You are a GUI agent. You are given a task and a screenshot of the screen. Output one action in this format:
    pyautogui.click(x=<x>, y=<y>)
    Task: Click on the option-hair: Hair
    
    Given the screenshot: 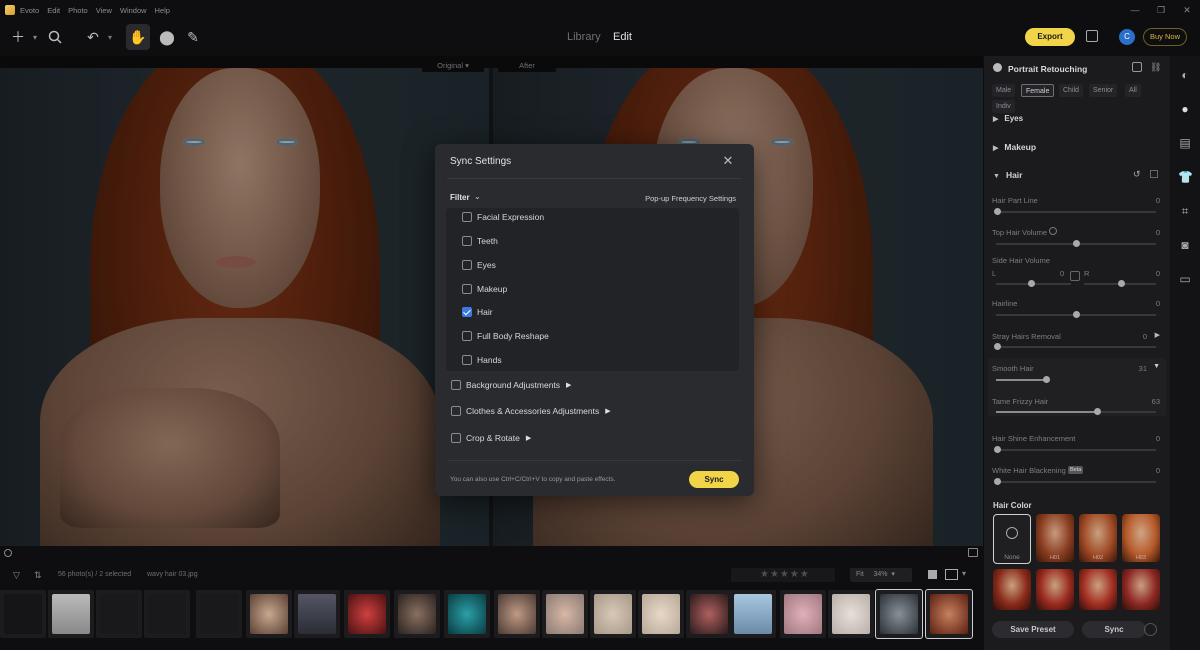 What is the action you would take?
    pyautogui.click(x=477, y=312)
    